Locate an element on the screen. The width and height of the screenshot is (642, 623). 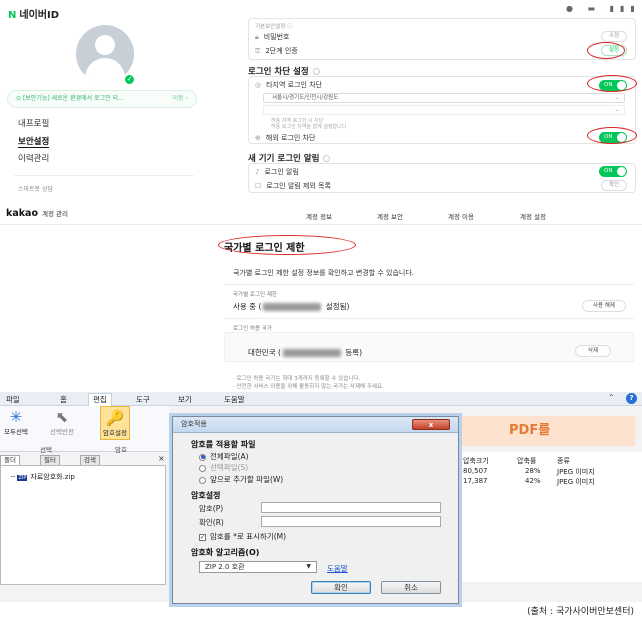
nav-account-usage: 계정 이용 is located at coordinates (461, 216).